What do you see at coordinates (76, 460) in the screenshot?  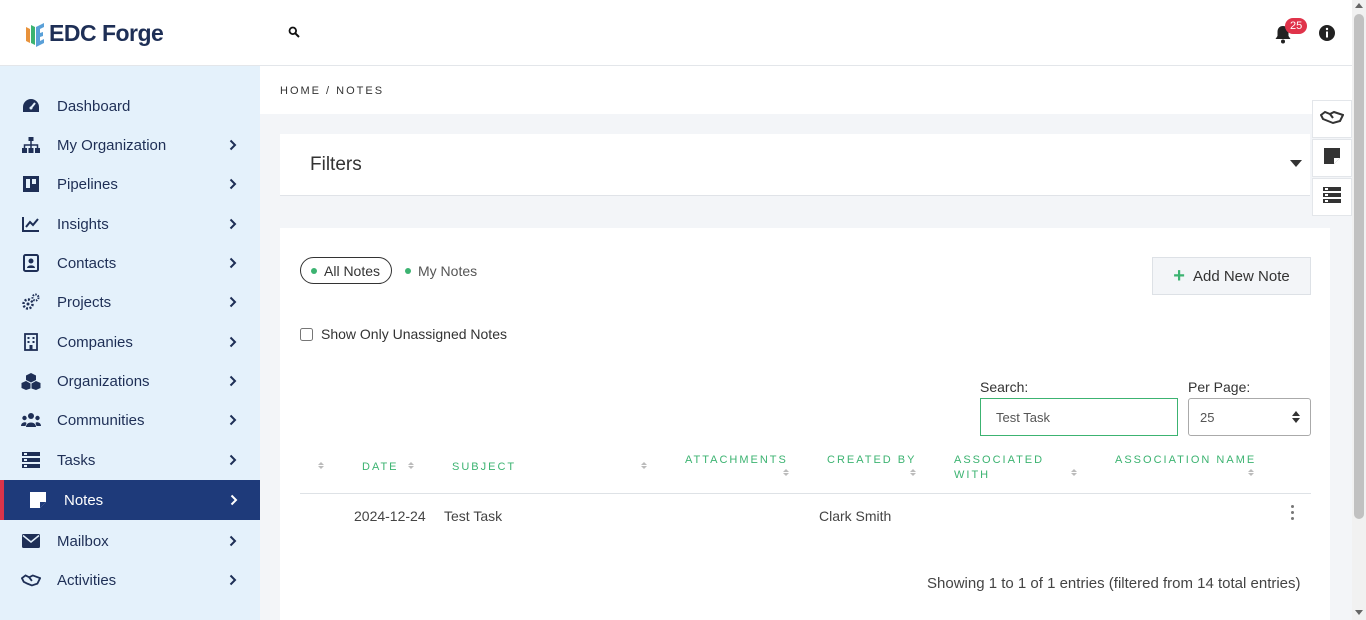 I see `sidebar-item-label: Tasks` at bounding box center [76, 460].